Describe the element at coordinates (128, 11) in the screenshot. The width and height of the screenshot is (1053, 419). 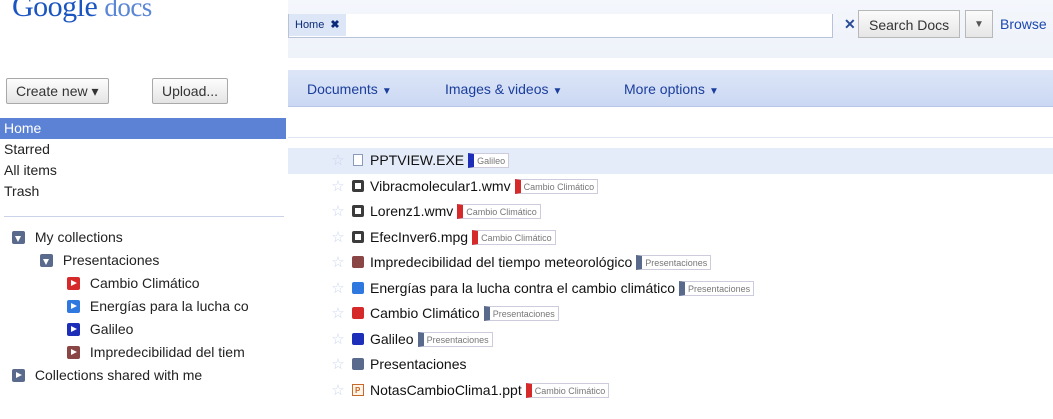
I see `logo-docs-text: docs` at that location.